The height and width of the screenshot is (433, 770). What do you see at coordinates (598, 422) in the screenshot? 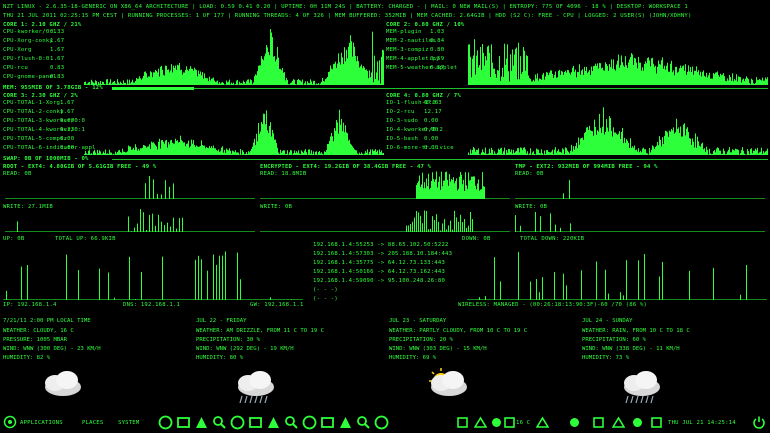
I see `wifi-icon` at bounding box center [598, 422].